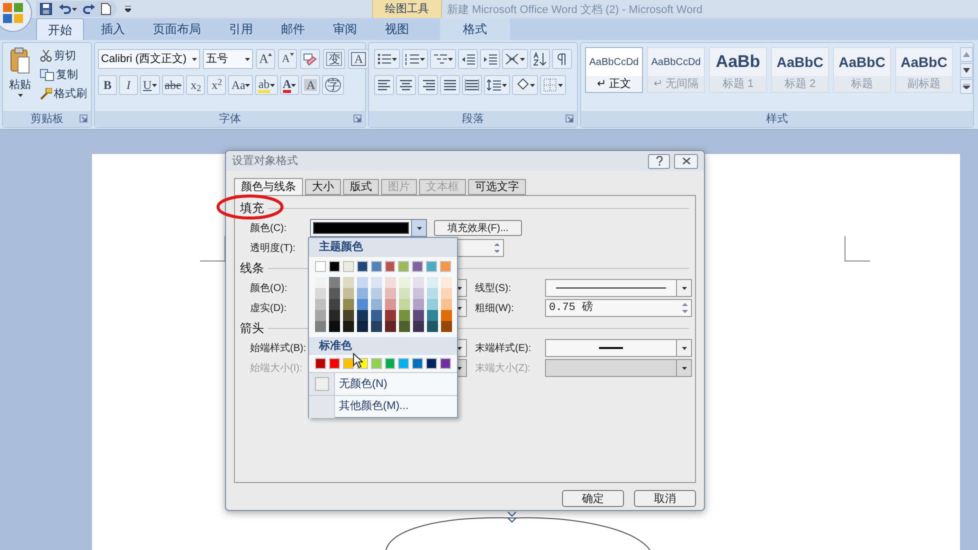 The image size is (978, 550). Describe the element at coordinates (113, 29) in the screenshot. I see `ribbon-tab: 插入` at that location.